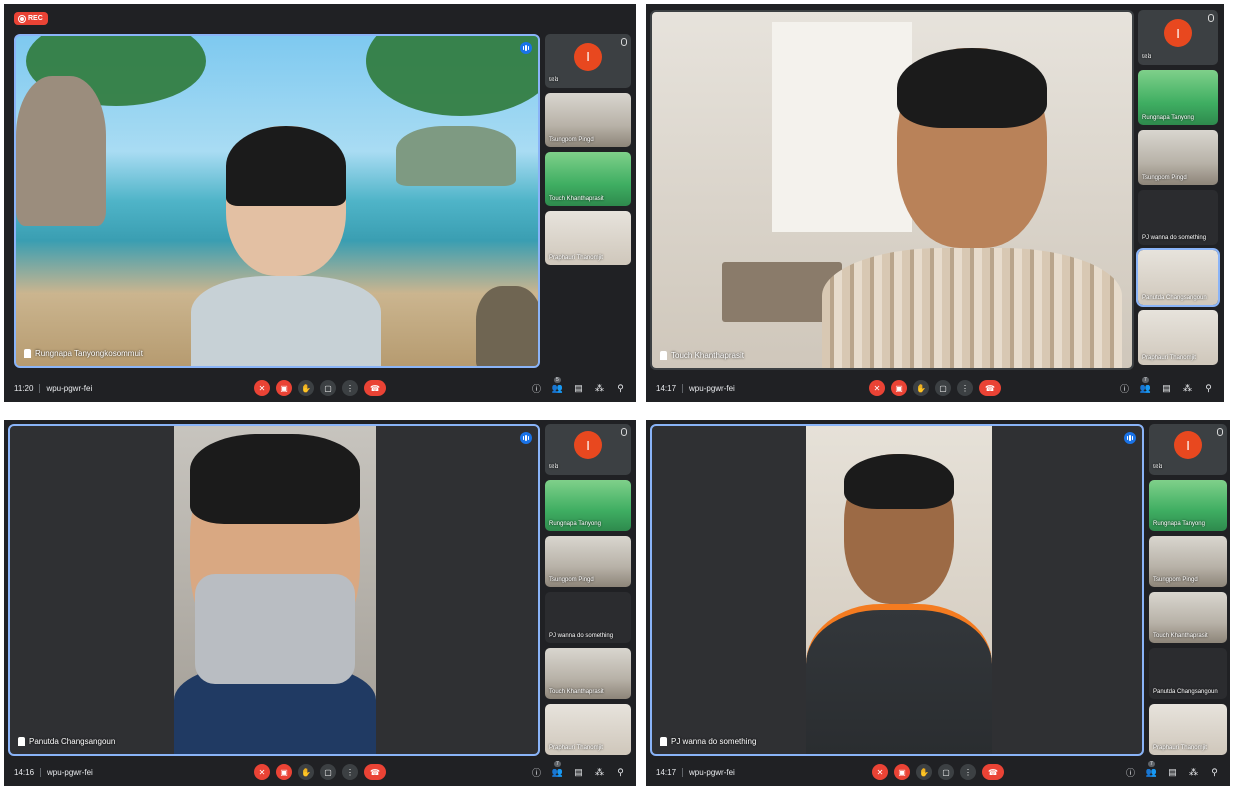  Describe the element at coordinates (557, 385) in the screenshot. I see `people-icon: 👥 5` at that location.